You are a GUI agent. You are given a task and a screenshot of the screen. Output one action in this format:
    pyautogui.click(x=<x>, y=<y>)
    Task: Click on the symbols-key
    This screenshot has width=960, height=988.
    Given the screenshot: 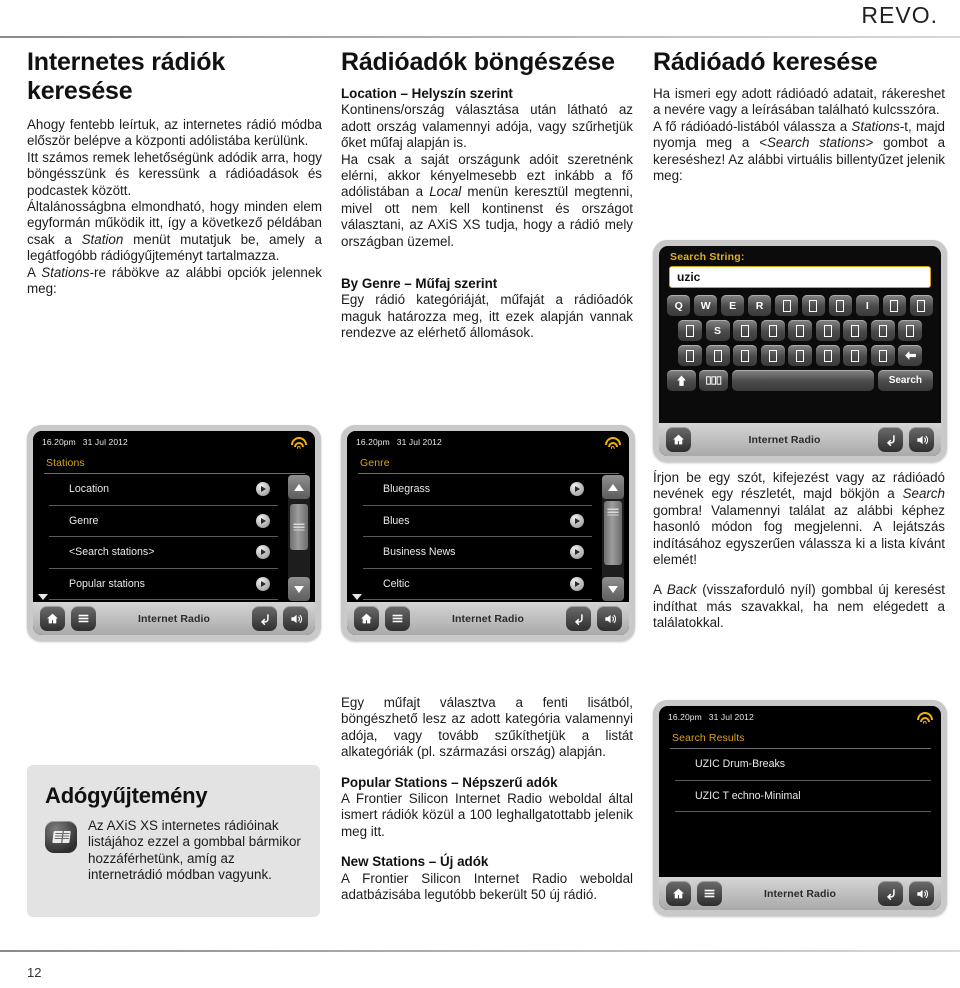 What is the action you would take?
    pyautogui.click(x=714, y=380)
    